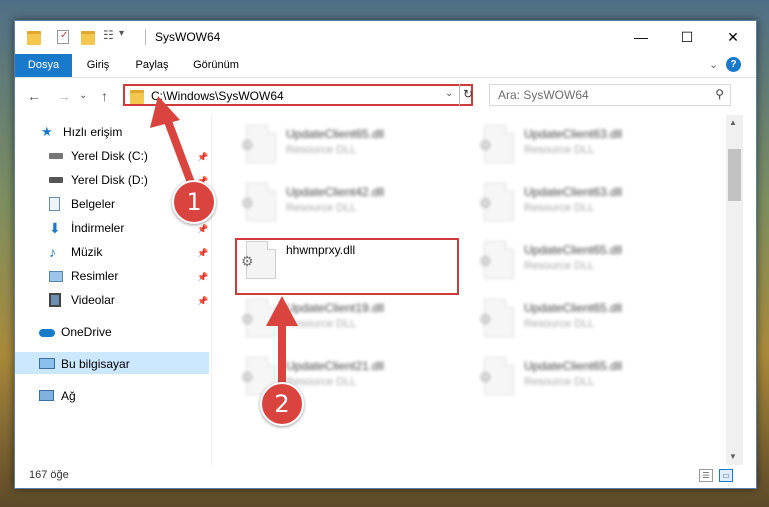  What do you see at coordinates (56, 276) in the screenshot?
I see `pictures-icon` at bounding box center [56, 276].